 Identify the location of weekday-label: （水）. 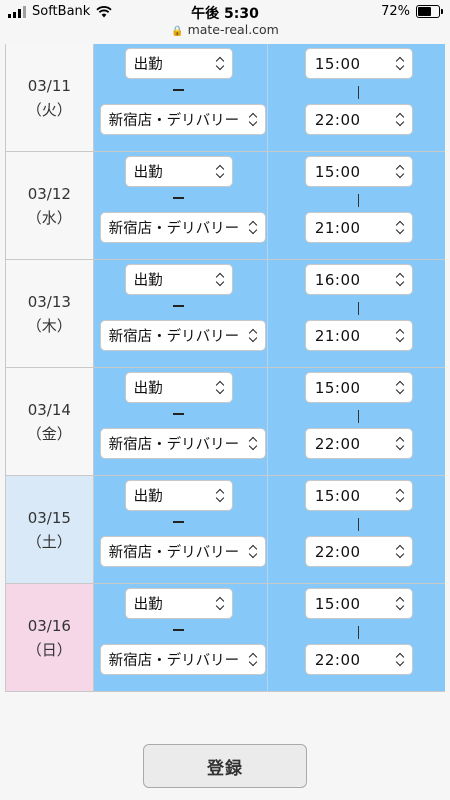
(49, 217).